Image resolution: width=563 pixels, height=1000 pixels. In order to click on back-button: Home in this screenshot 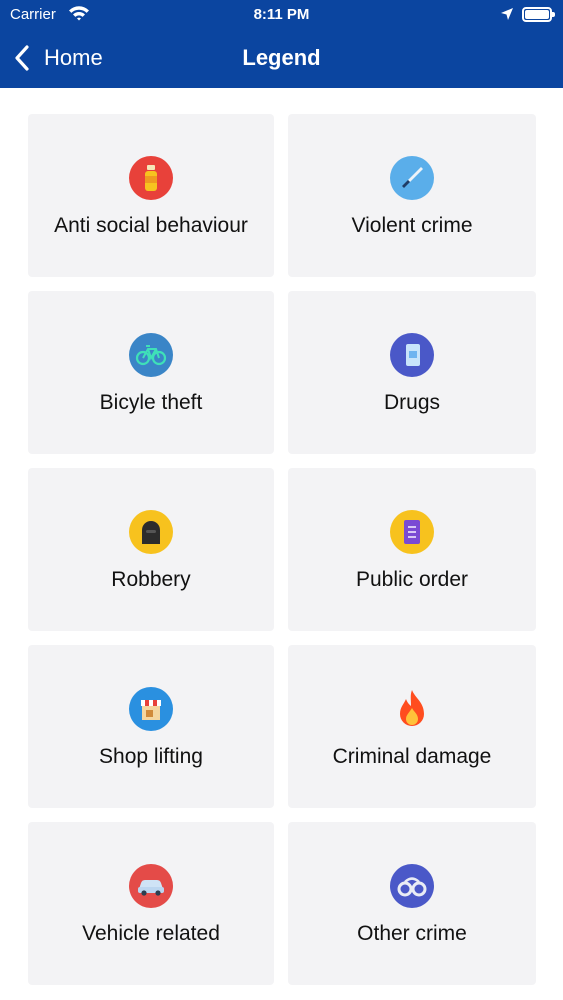, I will do `click(58, 58)`.